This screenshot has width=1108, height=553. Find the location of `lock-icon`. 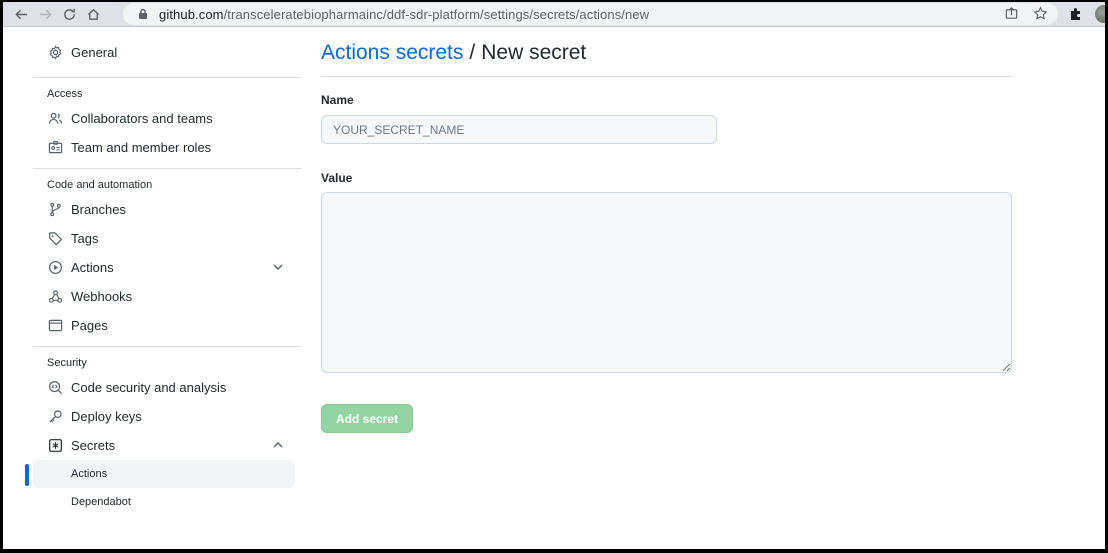

lock-icon is located at coordinates (143, 13).